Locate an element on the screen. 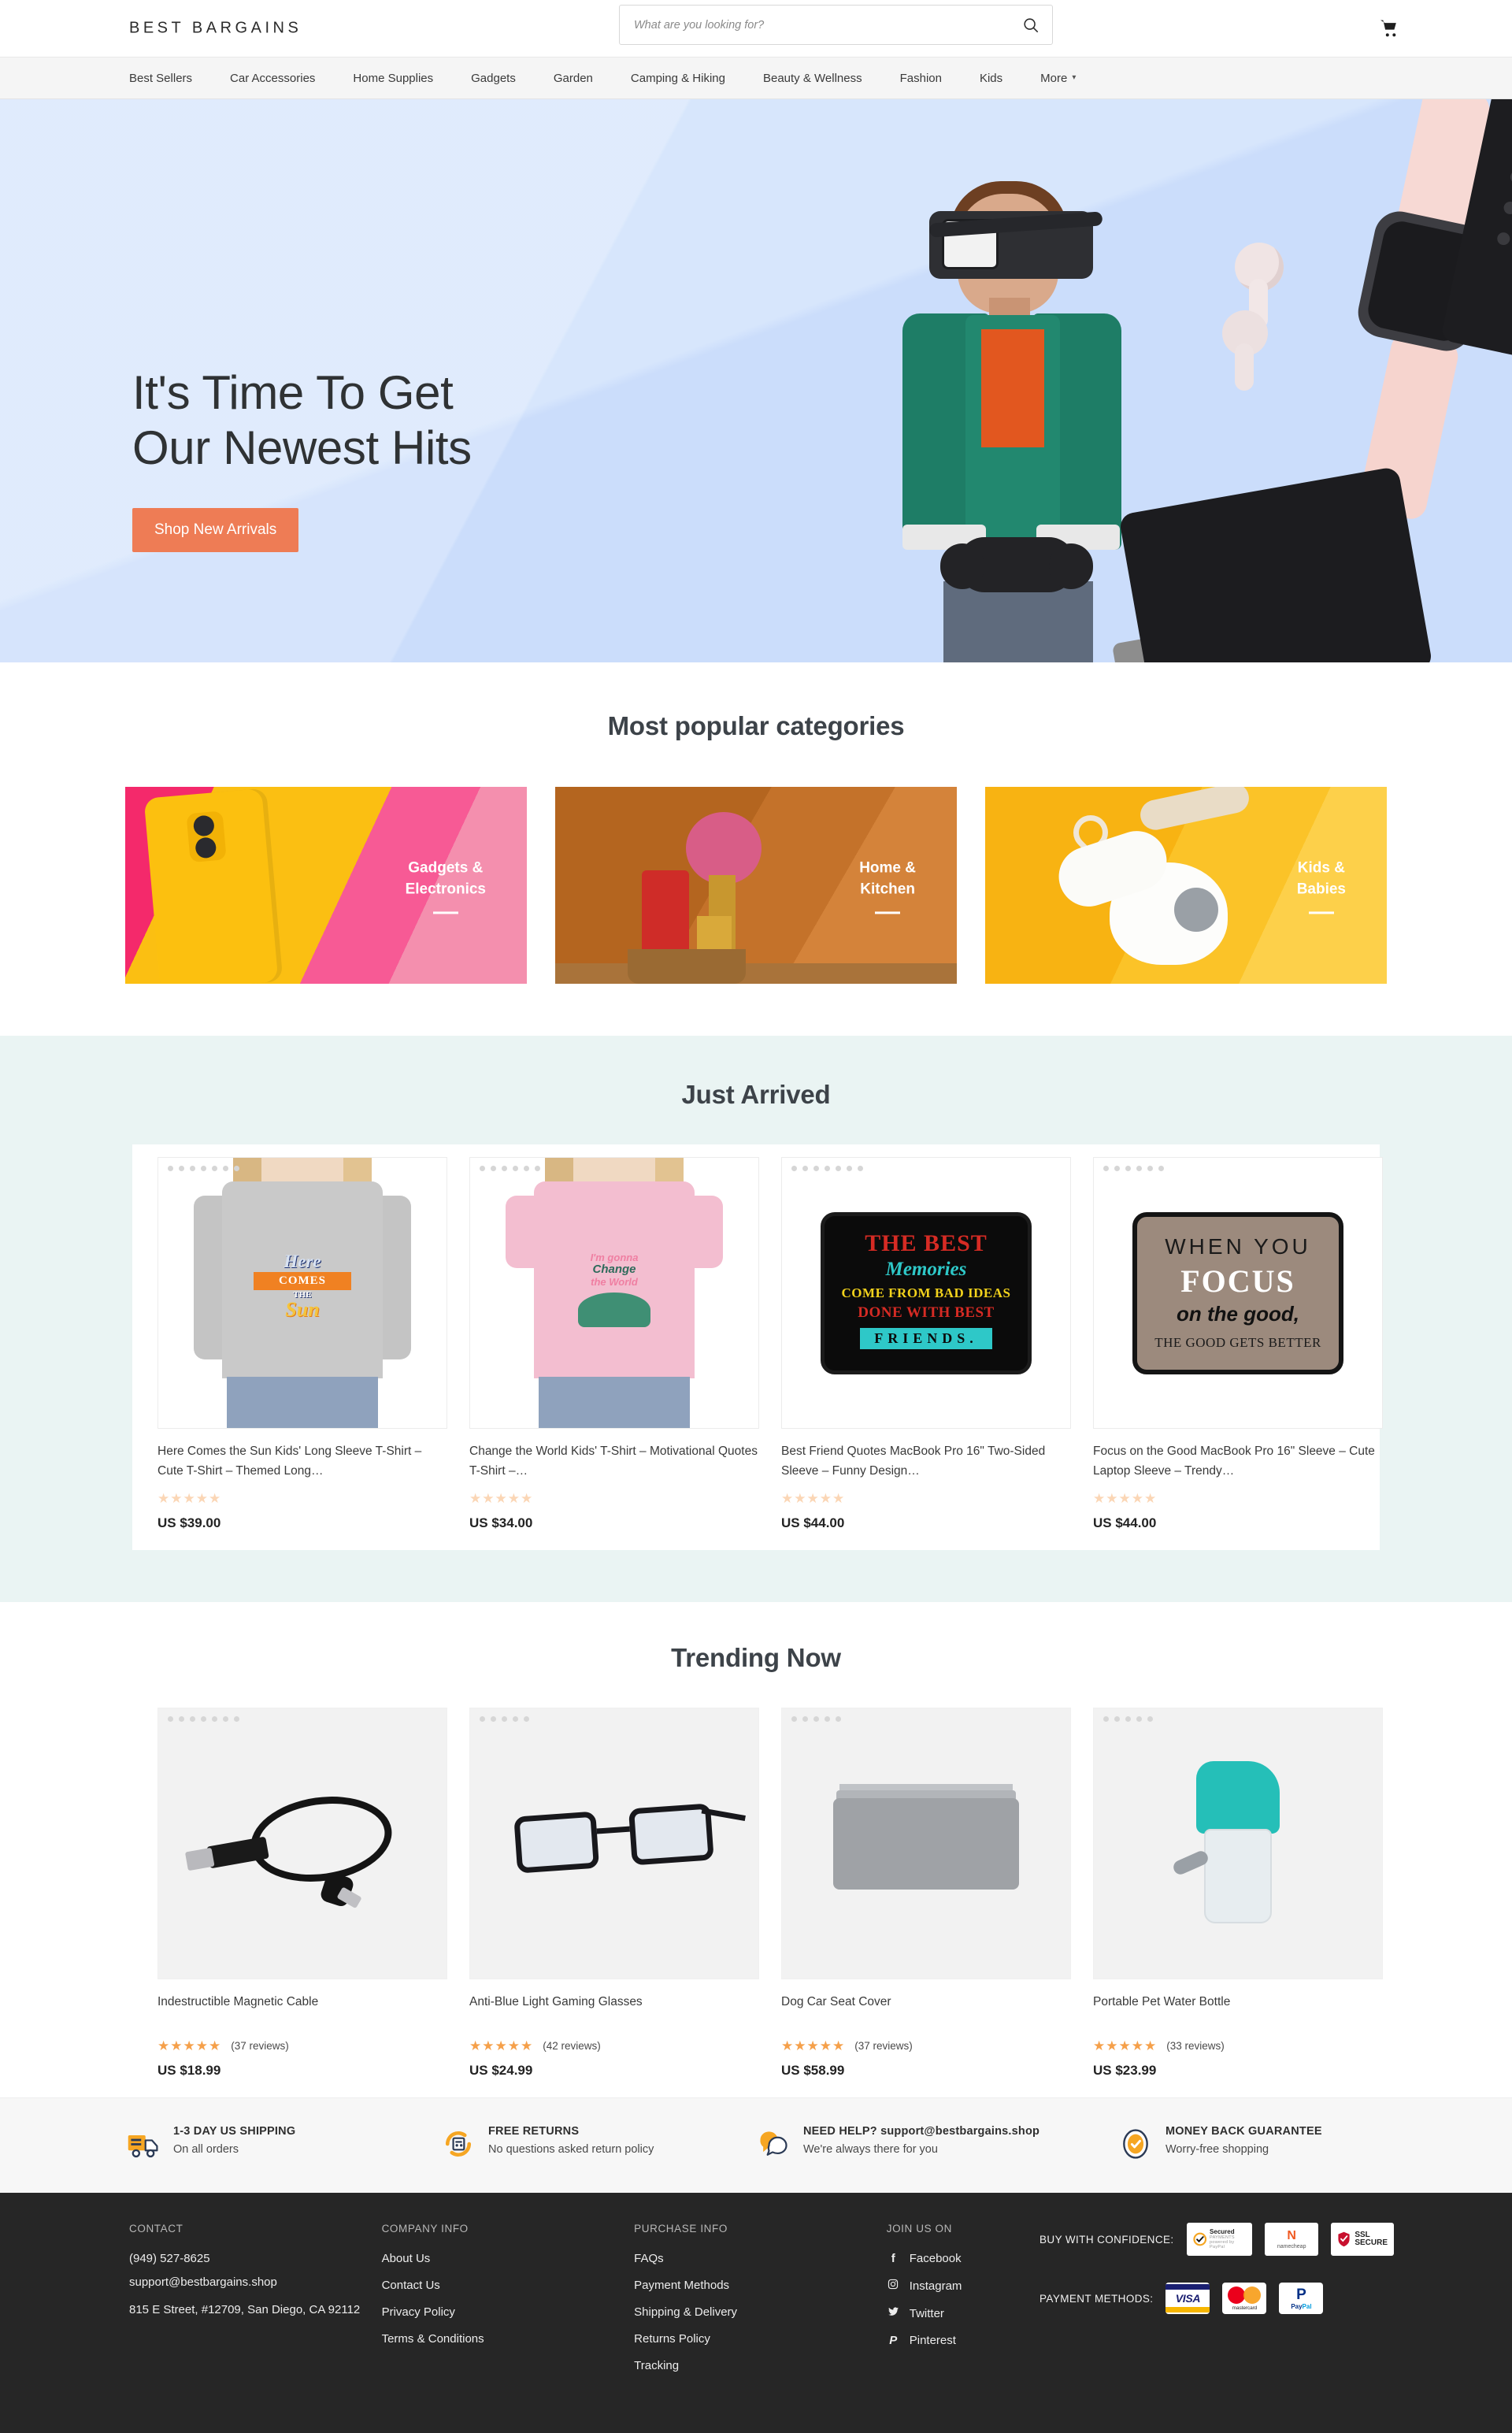 The image size is (1512, 2433). footer-link-tracking: Tracking is located at coordinates (760, 2365).